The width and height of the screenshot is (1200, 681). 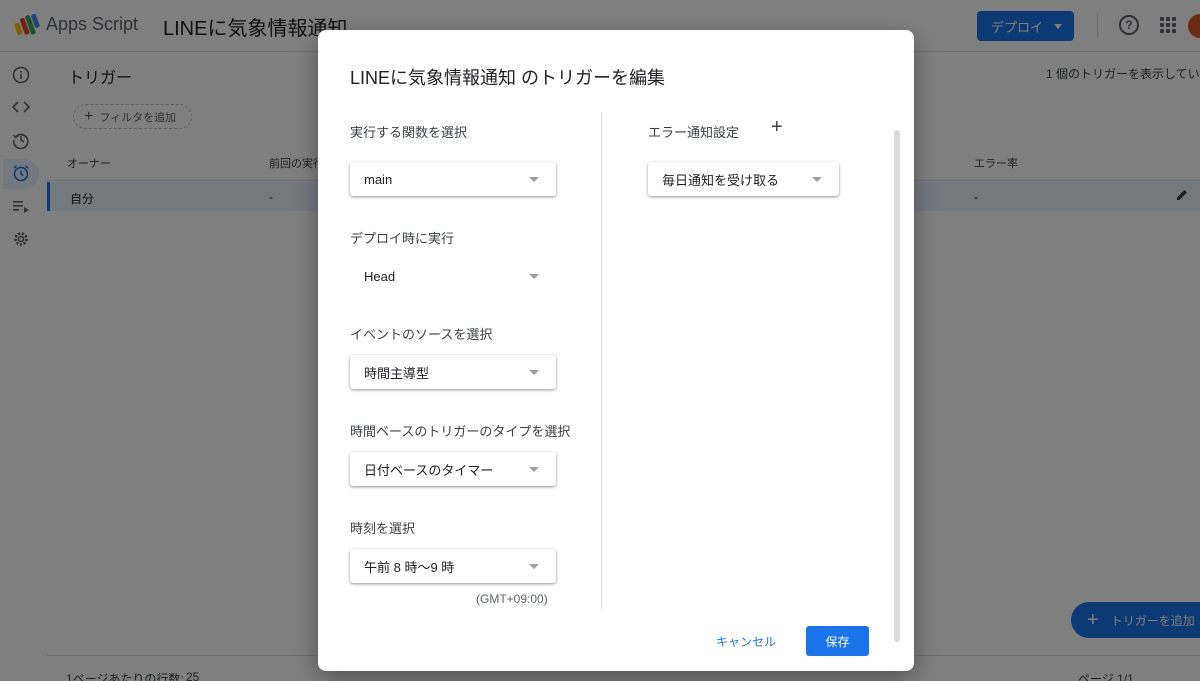 I want to click on function-label: 実行する関数を選択, so click(x=409, y=132).